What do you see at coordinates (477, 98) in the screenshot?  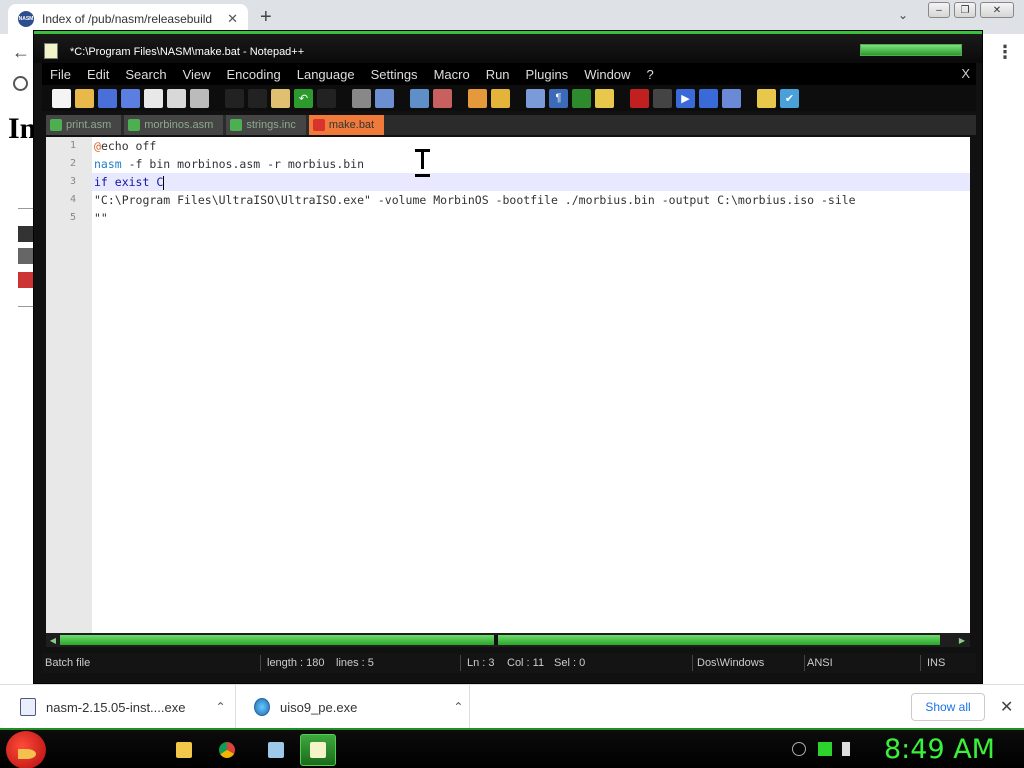 I see `sync-vertical-icon` at bounding box center [477, 98].